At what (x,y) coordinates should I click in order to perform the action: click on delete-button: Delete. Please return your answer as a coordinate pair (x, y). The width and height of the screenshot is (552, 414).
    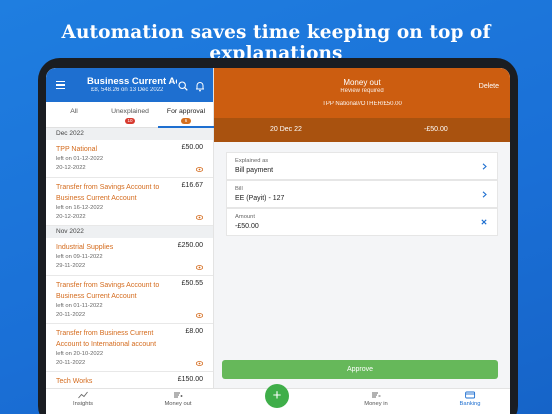
    Looking at the image, I should click on (489, 86).